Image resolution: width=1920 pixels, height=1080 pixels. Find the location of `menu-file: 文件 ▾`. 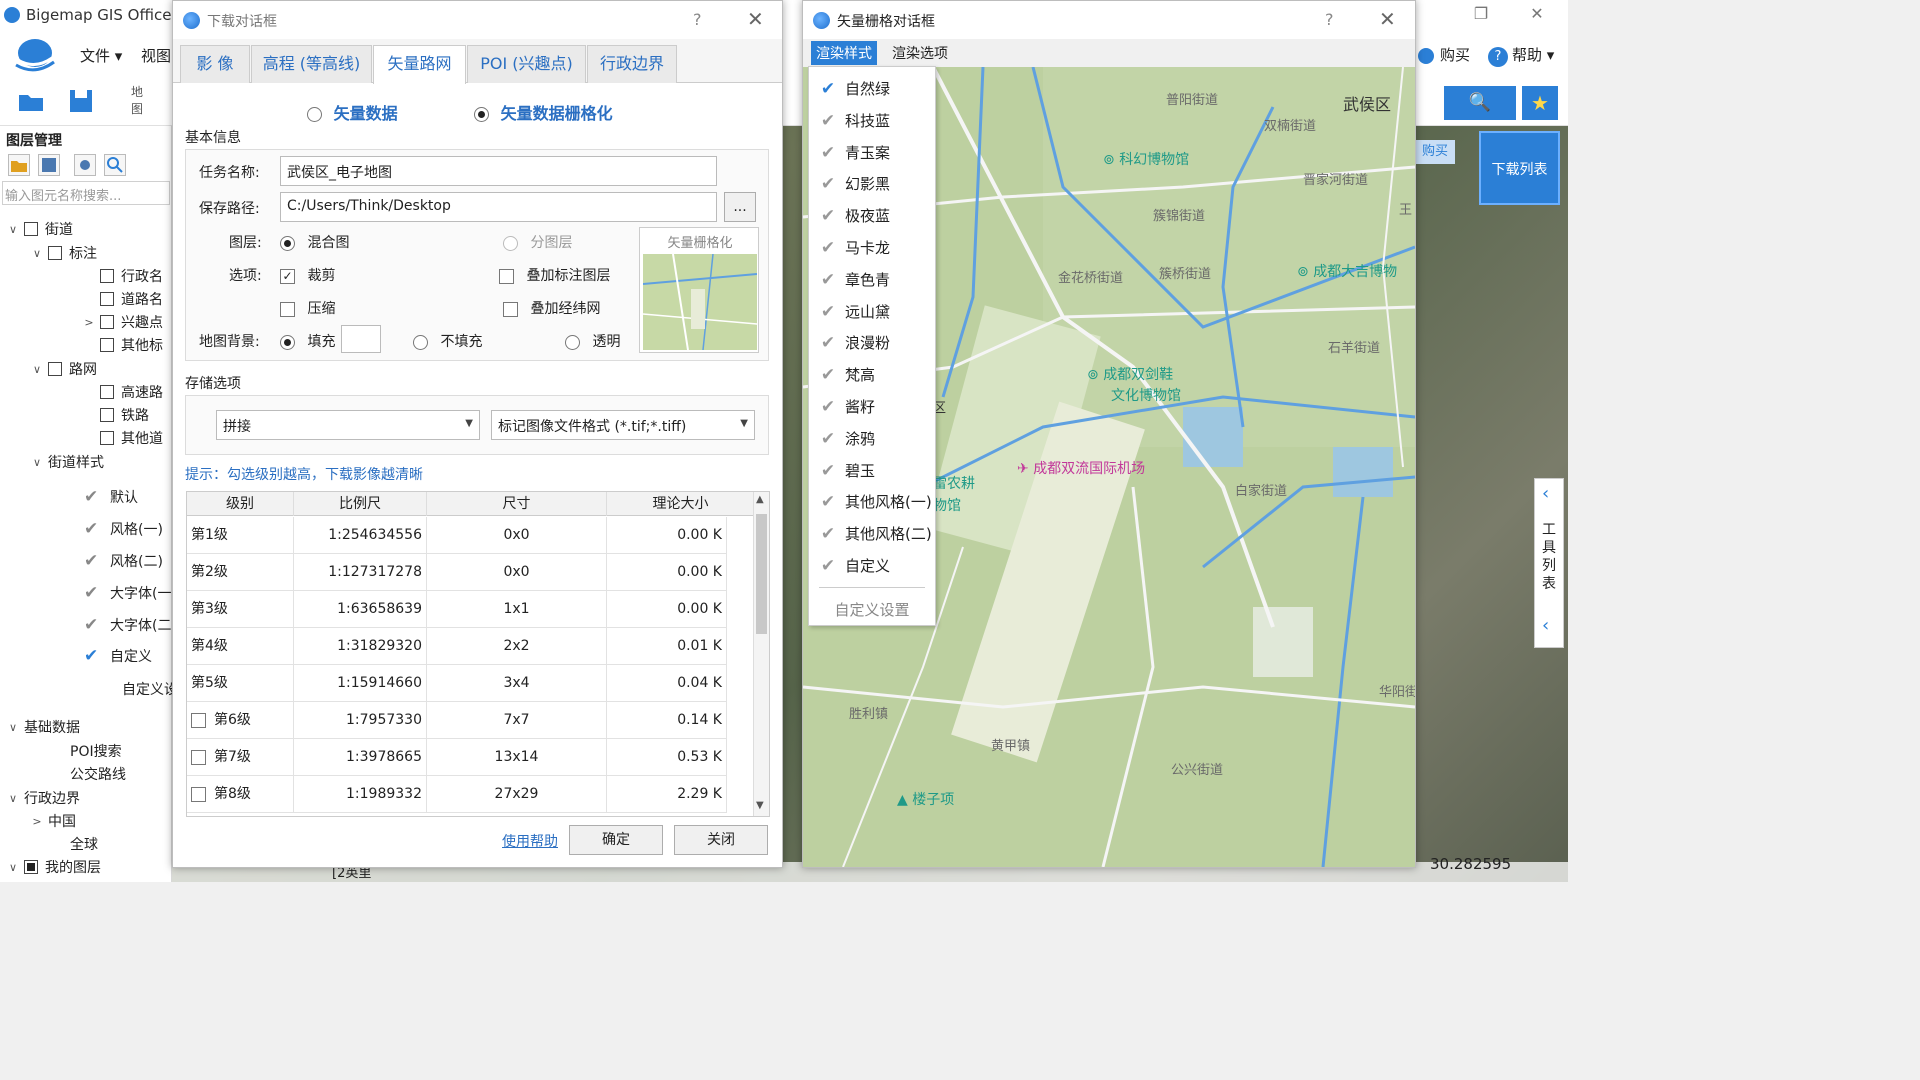

menu-file: 文件 ▾ is located at coordinates (101, 55).